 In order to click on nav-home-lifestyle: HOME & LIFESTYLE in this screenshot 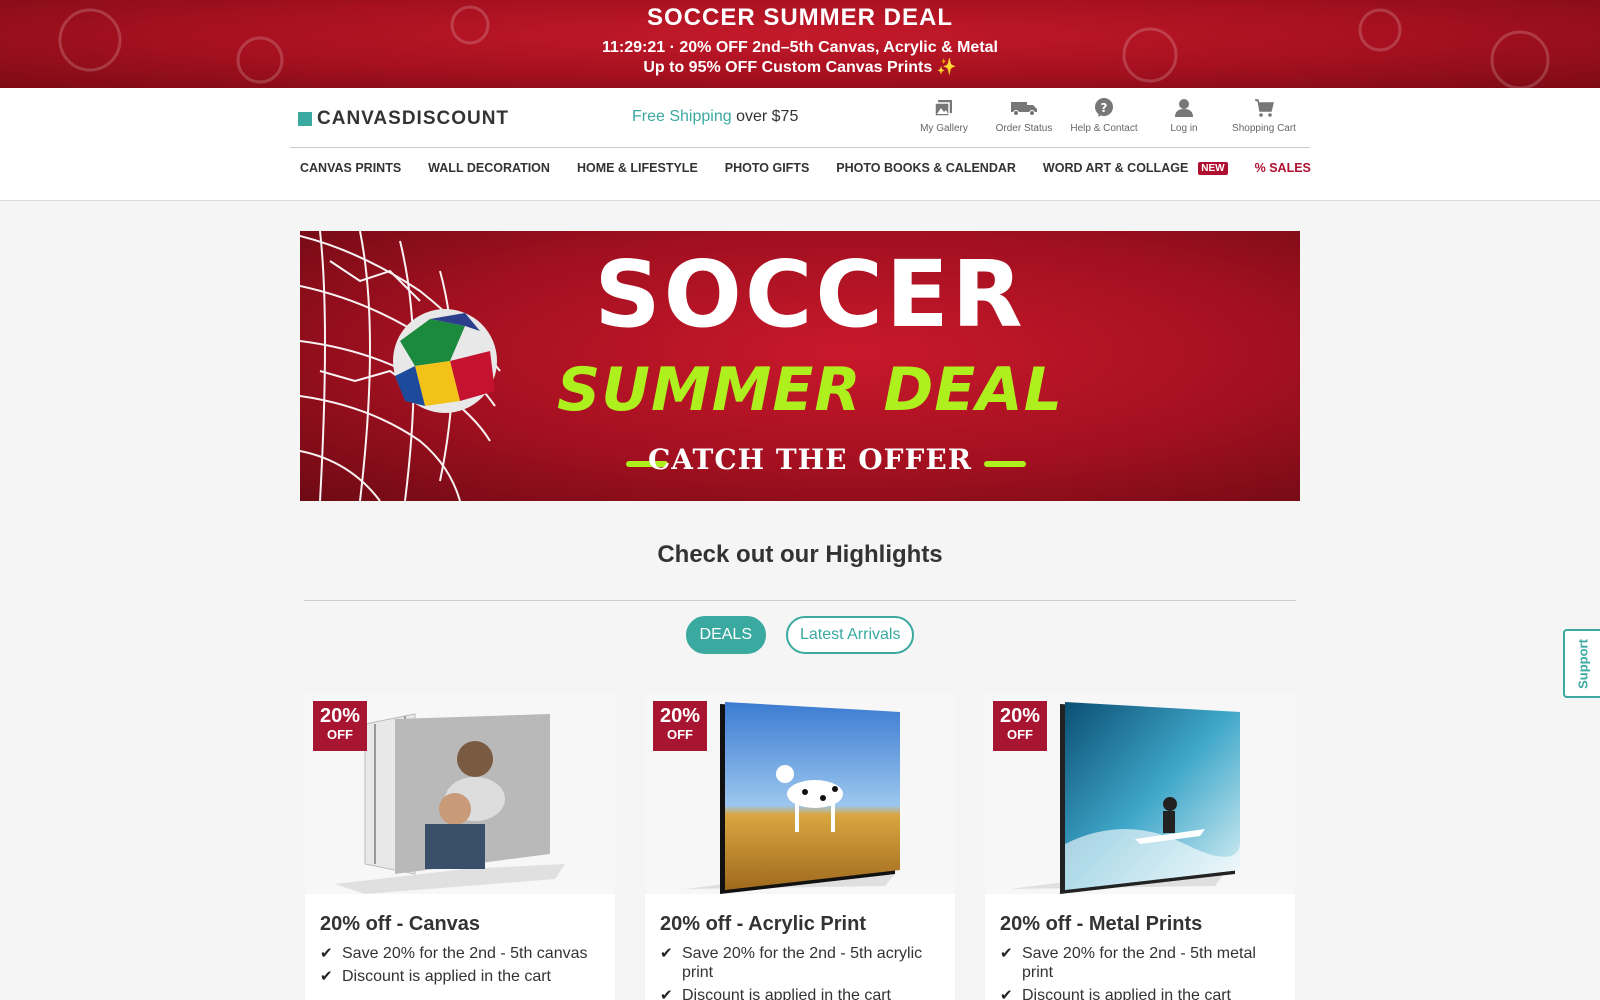, I will do `click(637, 168)`.